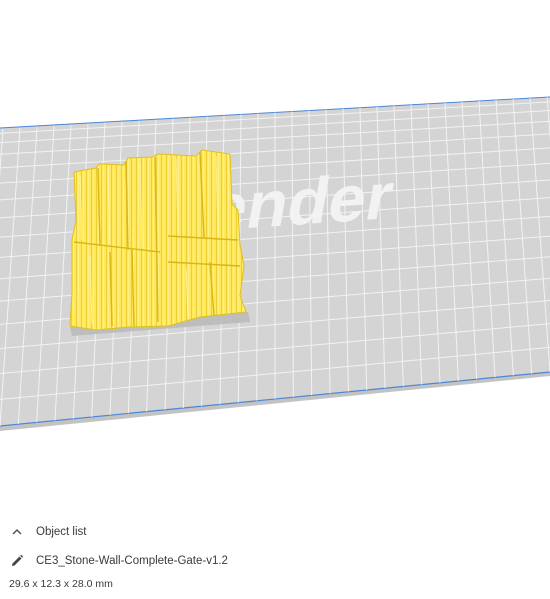 This screenshot has height=599, width=550. Describe the element at coordinates (132, 561) in the screenshot. I see `object-name: CE3_Stone-Wall-Complete-Gate-v1.2` at that location.